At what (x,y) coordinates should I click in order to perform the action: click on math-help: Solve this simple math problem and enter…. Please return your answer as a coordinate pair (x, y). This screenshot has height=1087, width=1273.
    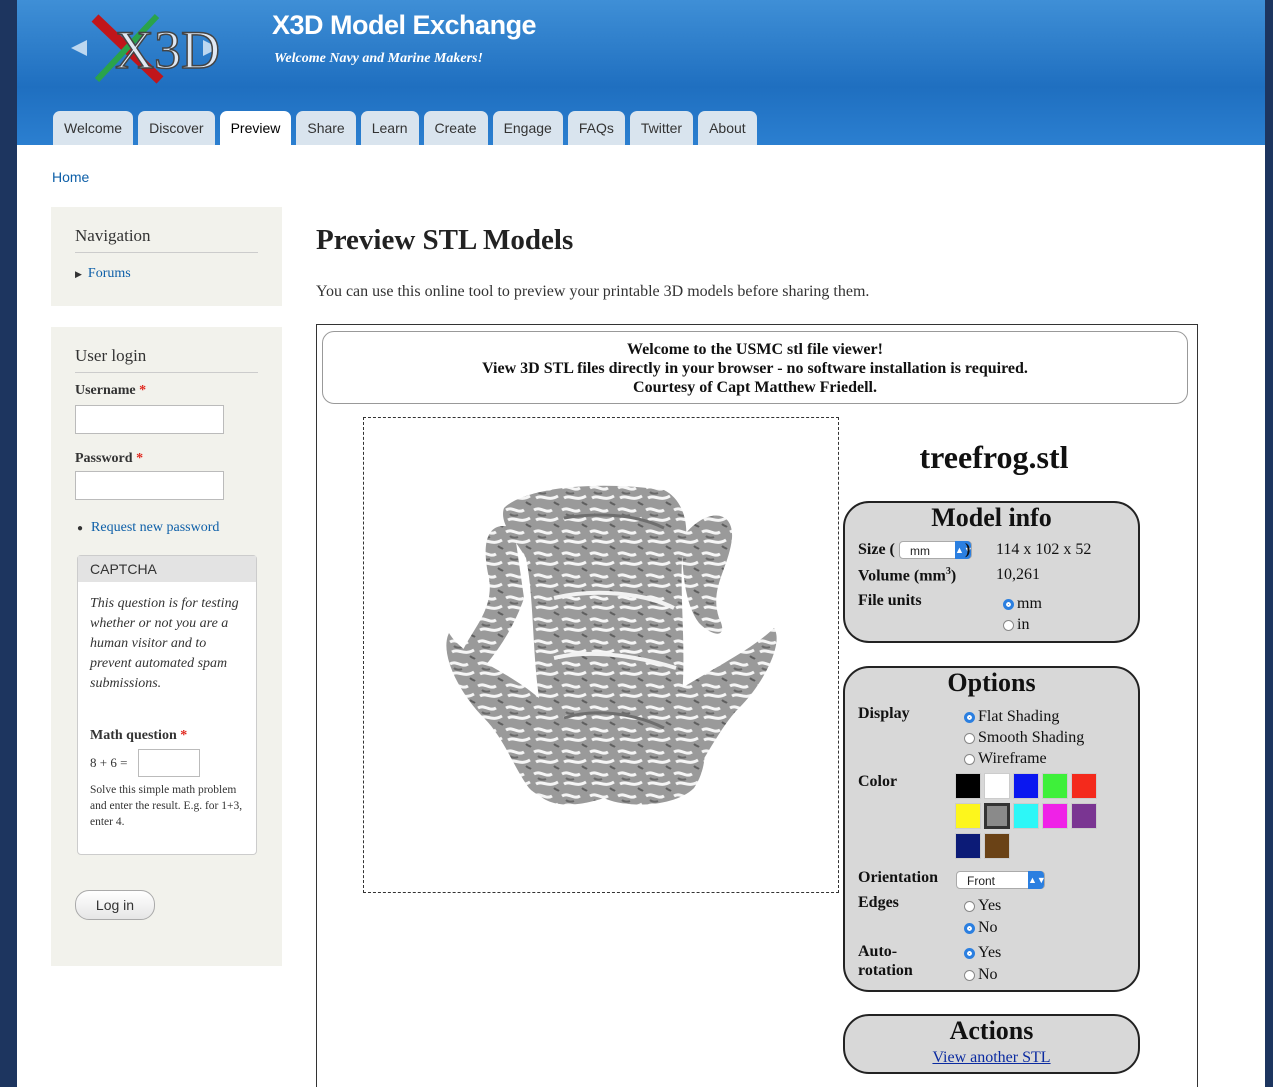
    Looking at the image, I should click on (166, 806).